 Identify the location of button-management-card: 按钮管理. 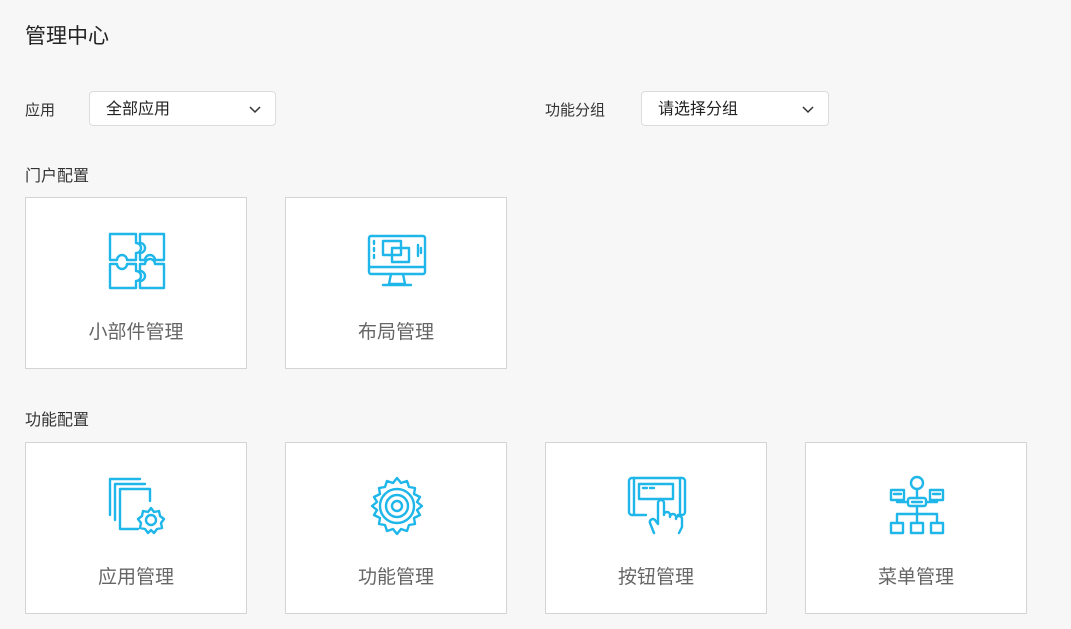
(656, 528).